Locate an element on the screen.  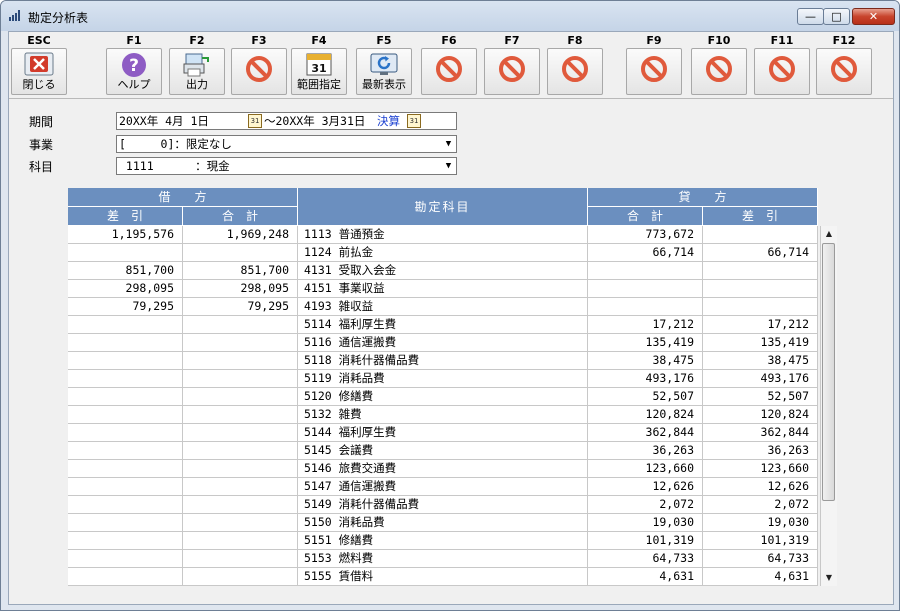
toolbar-slot-f3: F3 is located at coordinates (259, 65).